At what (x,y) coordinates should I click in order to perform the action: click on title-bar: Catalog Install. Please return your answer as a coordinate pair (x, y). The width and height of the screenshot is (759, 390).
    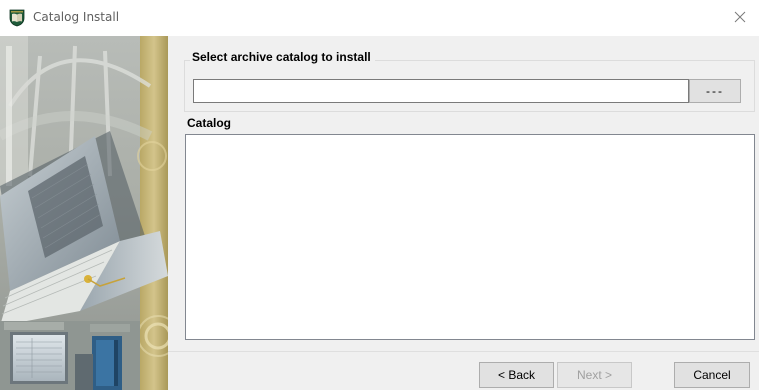
    Looking at the image, I should click on (379, 18).